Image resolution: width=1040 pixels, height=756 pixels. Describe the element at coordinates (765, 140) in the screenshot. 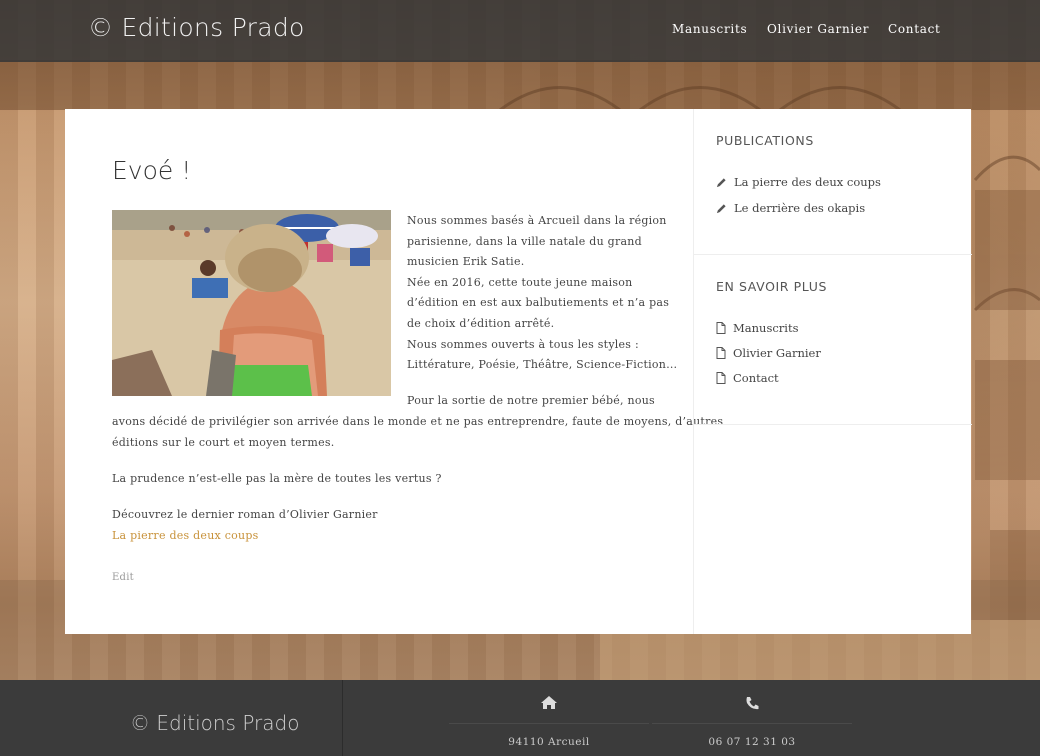

I see `publications-heading: PUBLICATIONS` at that location.